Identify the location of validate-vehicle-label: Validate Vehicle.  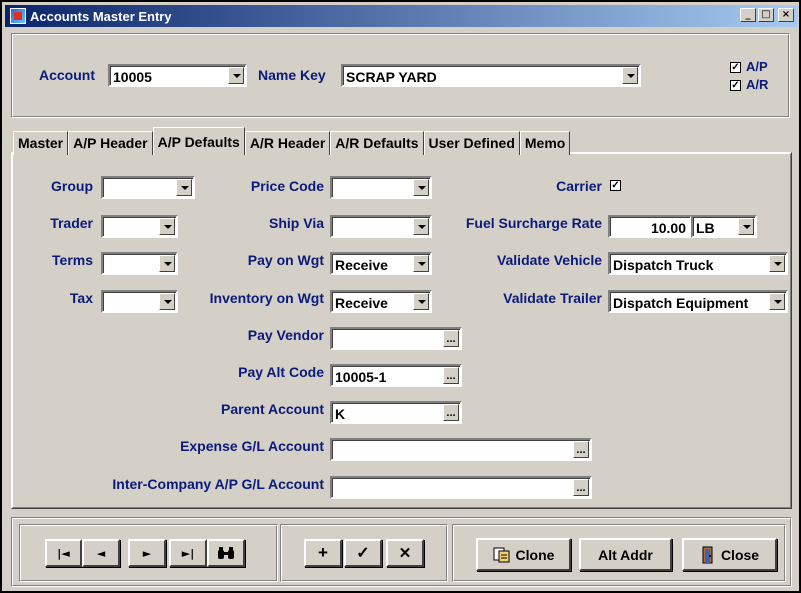
(549, 260).